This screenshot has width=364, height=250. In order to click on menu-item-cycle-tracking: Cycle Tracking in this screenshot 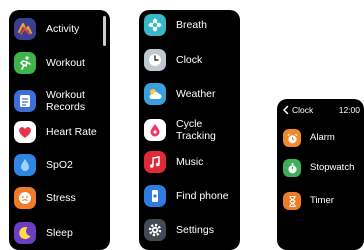, I will do `click(189, 130)`.